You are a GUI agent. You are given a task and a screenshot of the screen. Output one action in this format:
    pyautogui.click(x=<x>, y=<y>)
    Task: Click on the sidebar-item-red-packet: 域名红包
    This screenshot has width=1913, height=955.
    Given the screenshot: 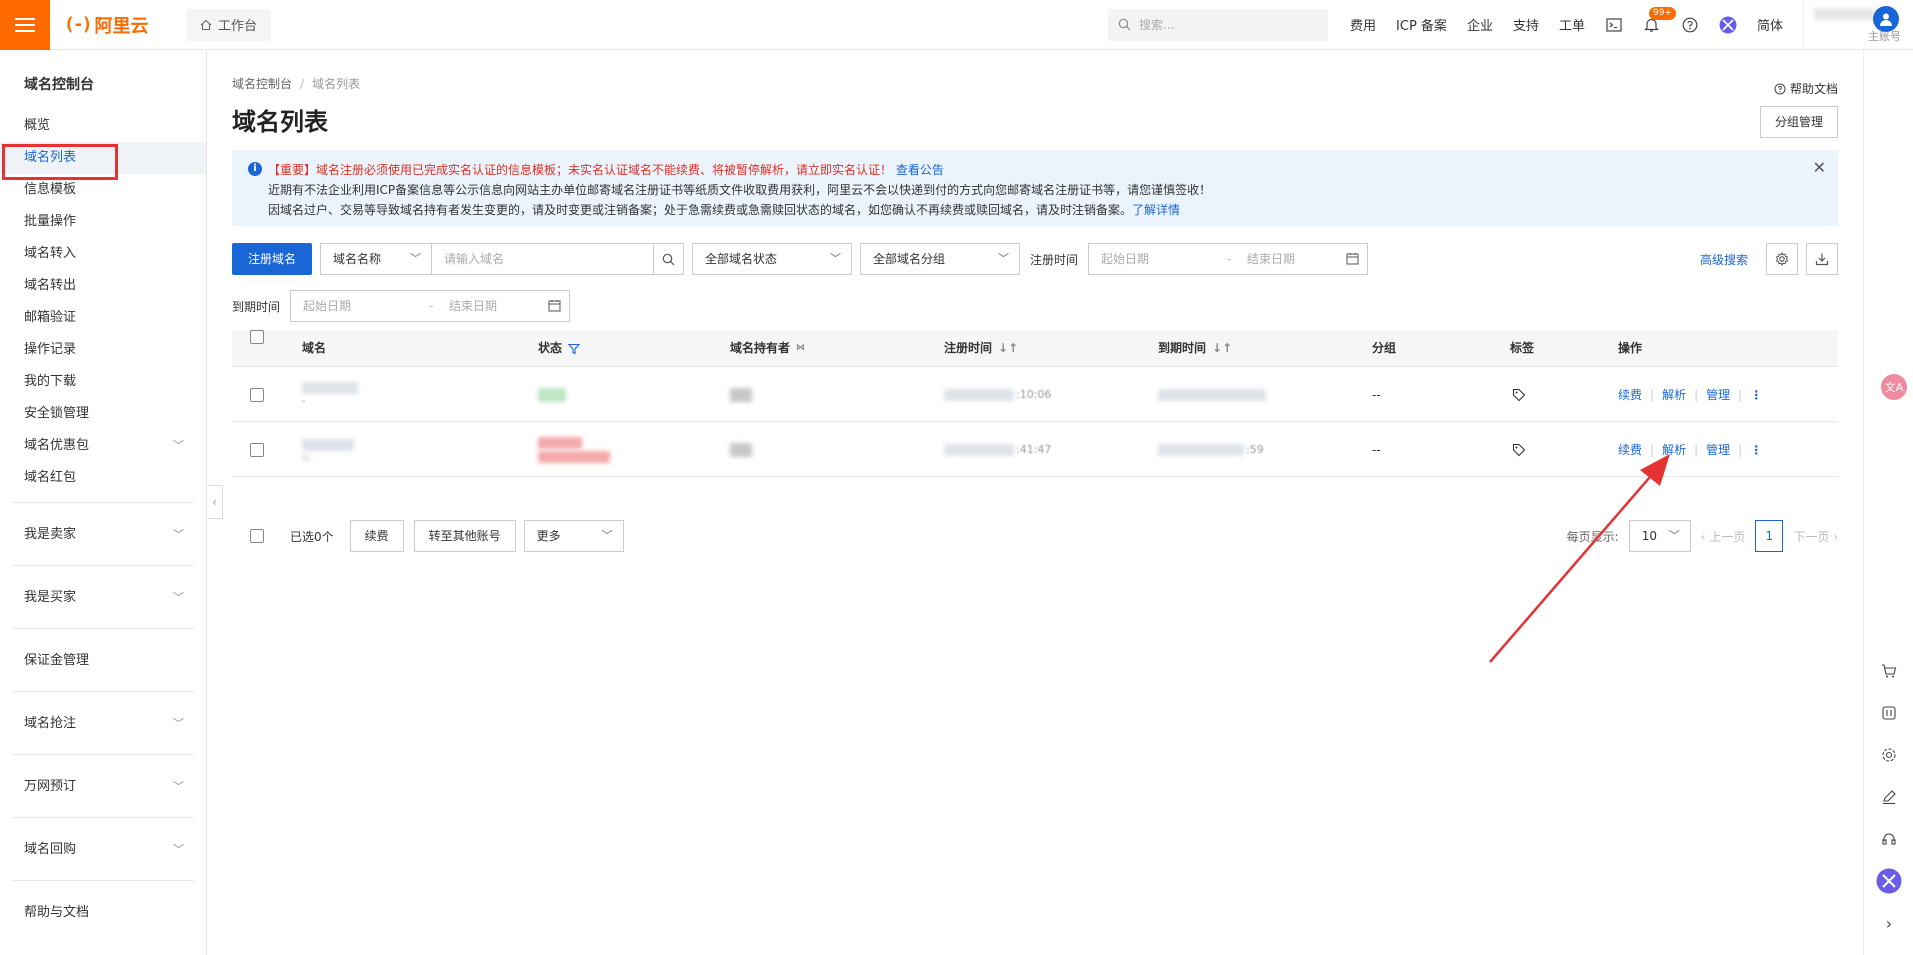 What is the action you would take?
    pyautogui.click(x=103, y=478)
    